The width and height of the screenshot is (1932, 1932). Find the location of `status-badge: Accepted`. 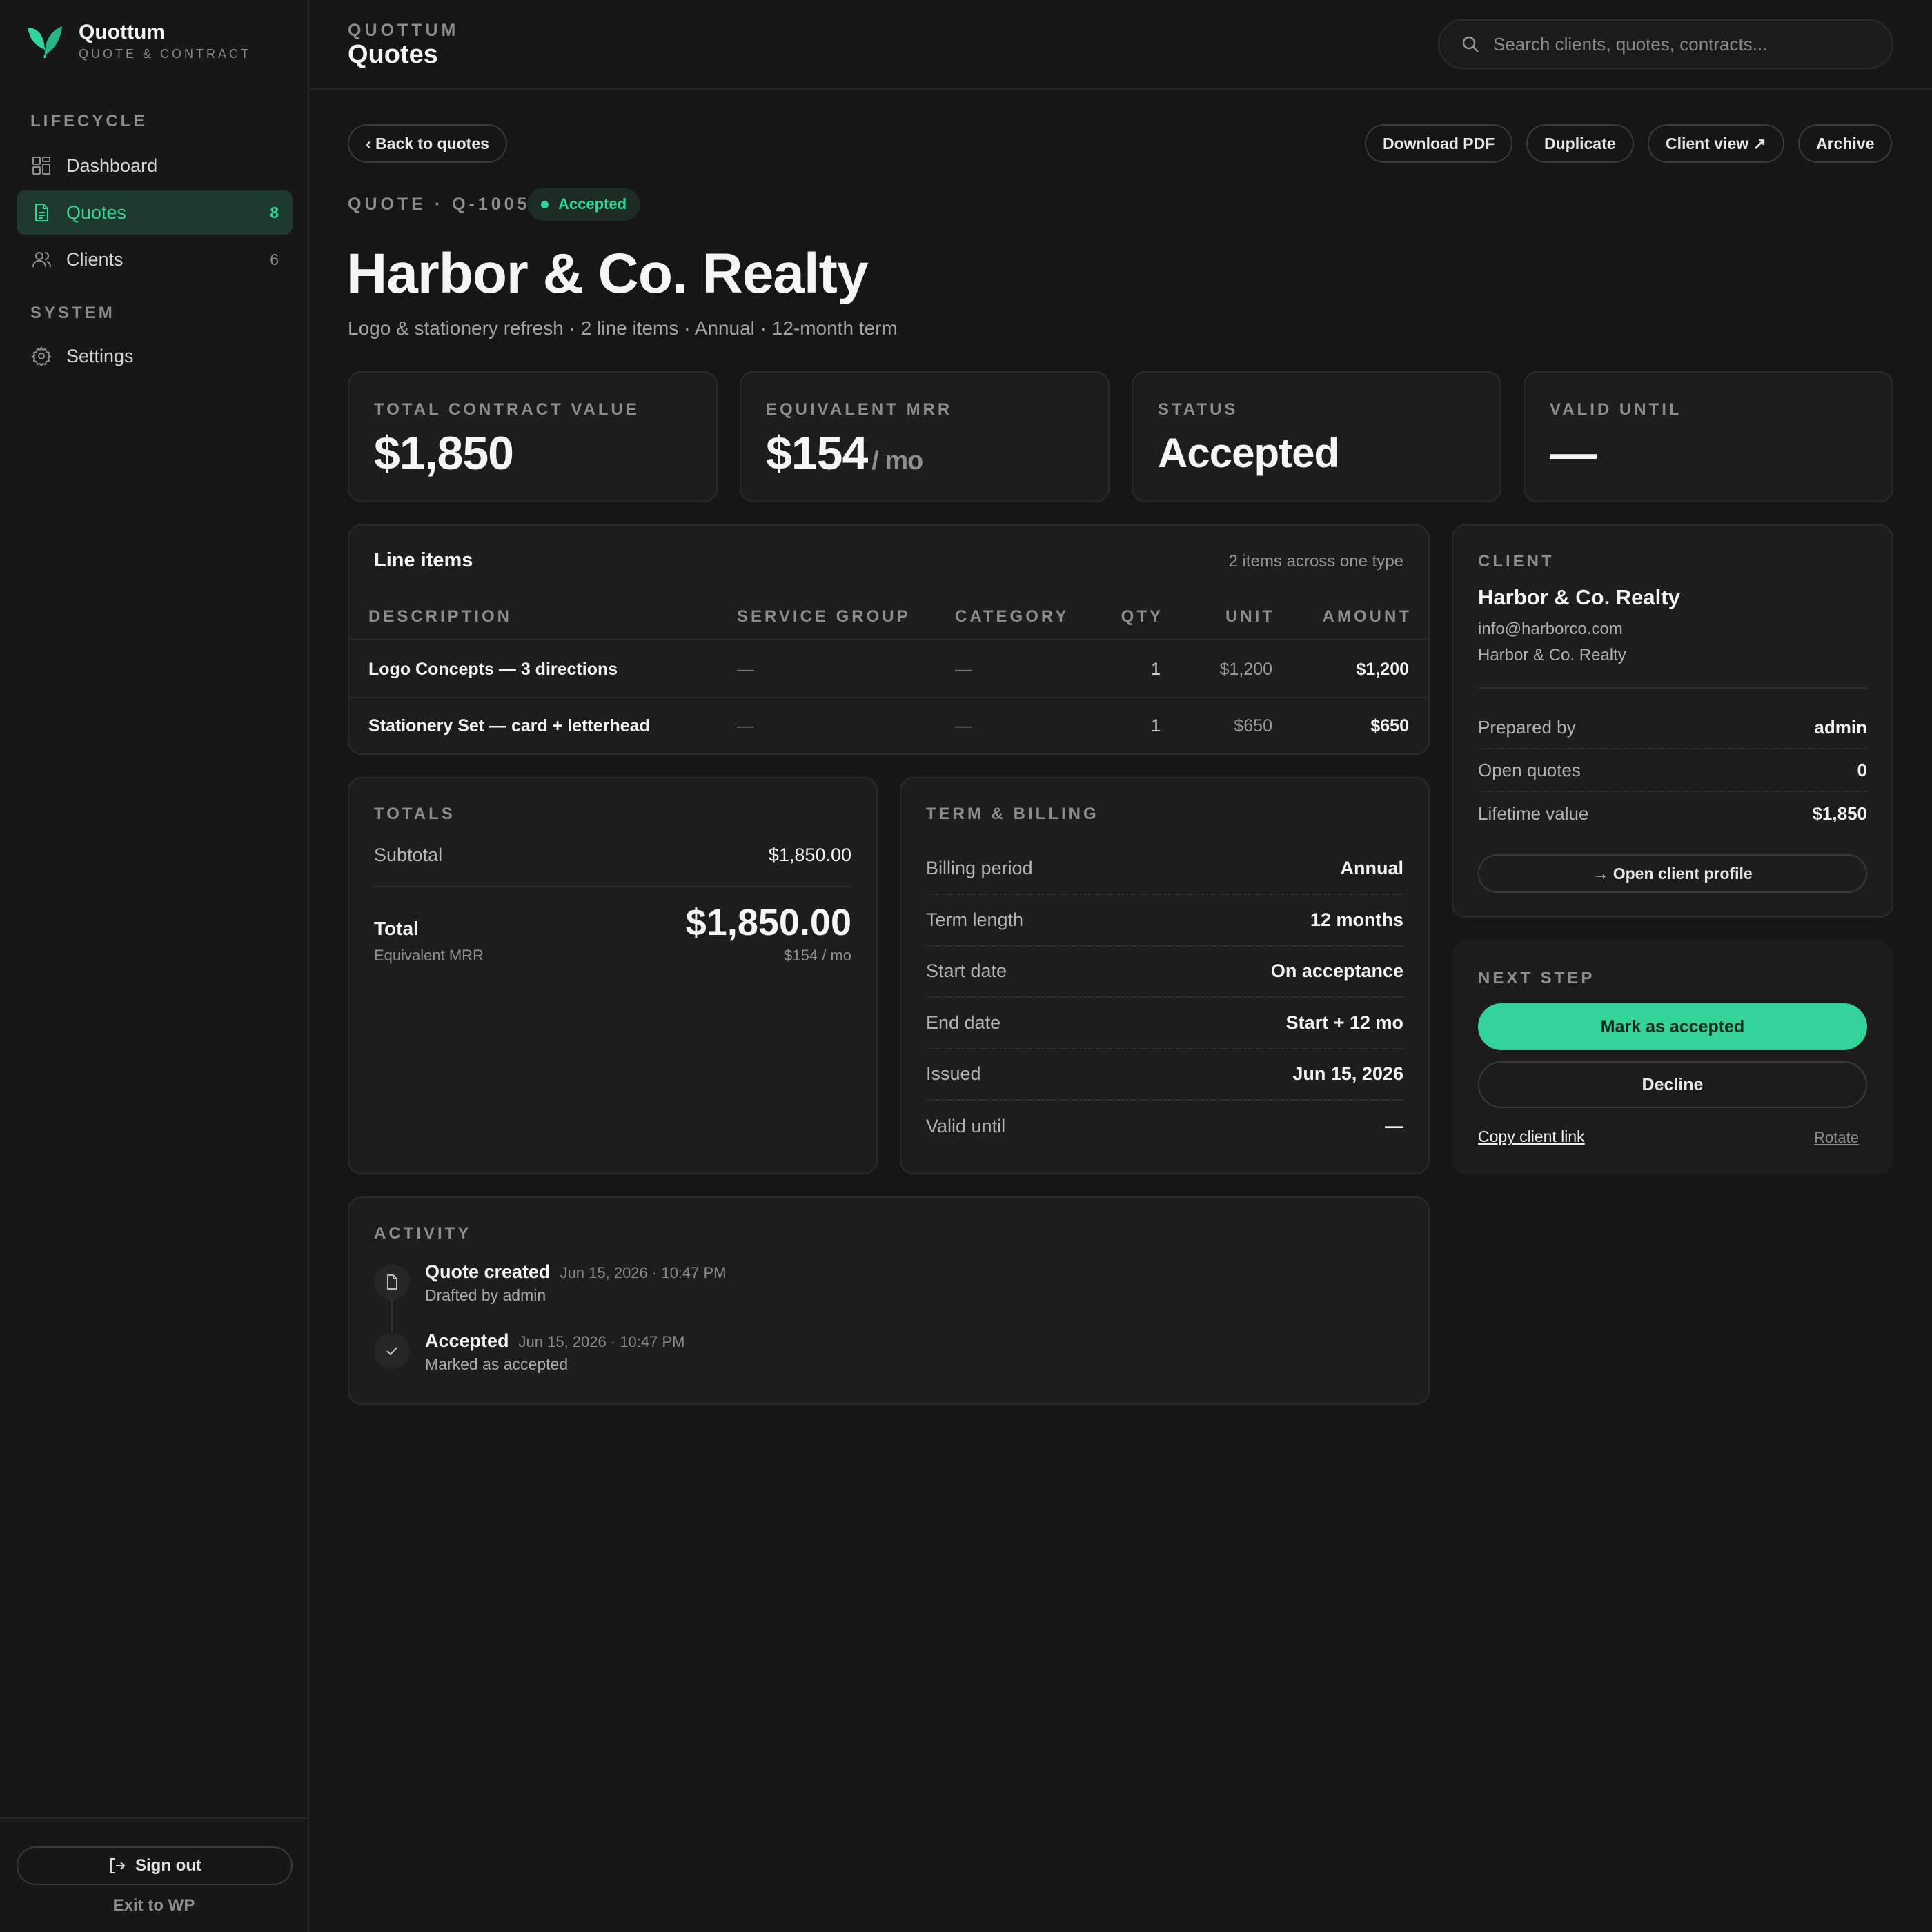

status-badge: Accepted is located at coordinates (584, 204).